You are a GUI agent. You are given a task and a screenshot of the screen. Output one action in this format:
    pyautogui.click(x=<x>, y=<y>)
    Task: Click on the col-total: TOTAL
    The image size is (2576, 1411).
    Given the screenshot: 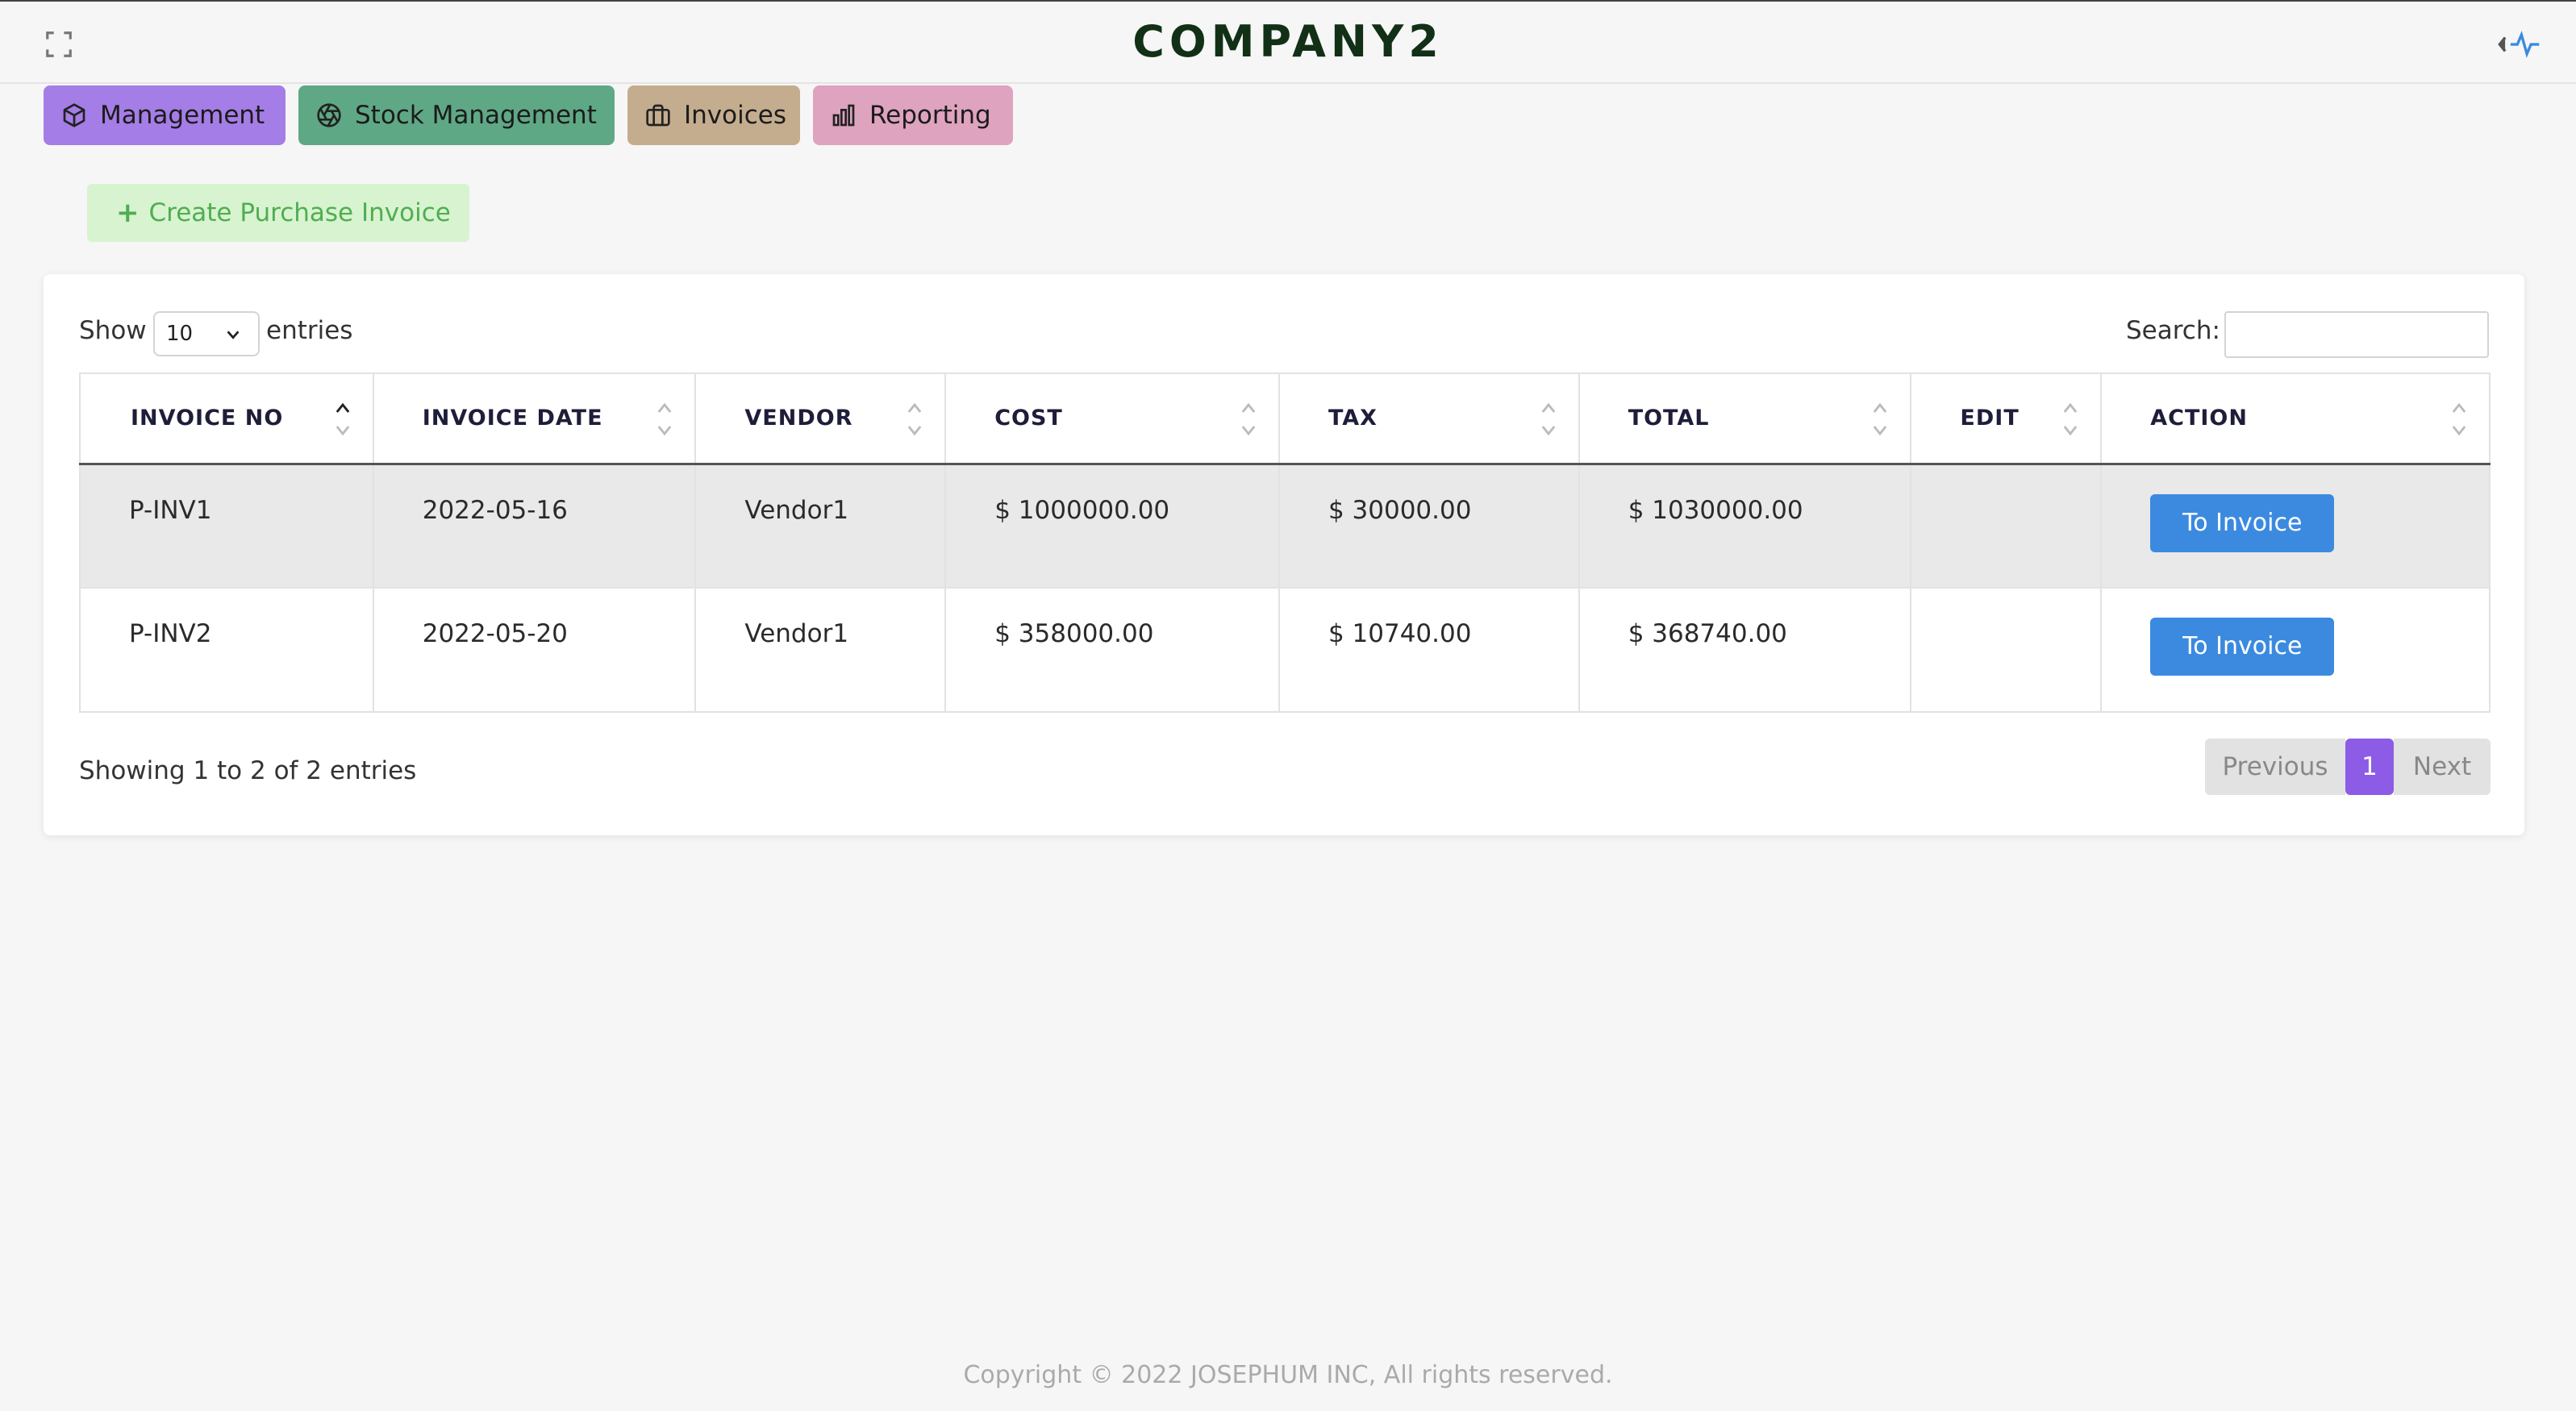 What is the action you would take?
    pyautogui.click(x=1745, y=419)
    